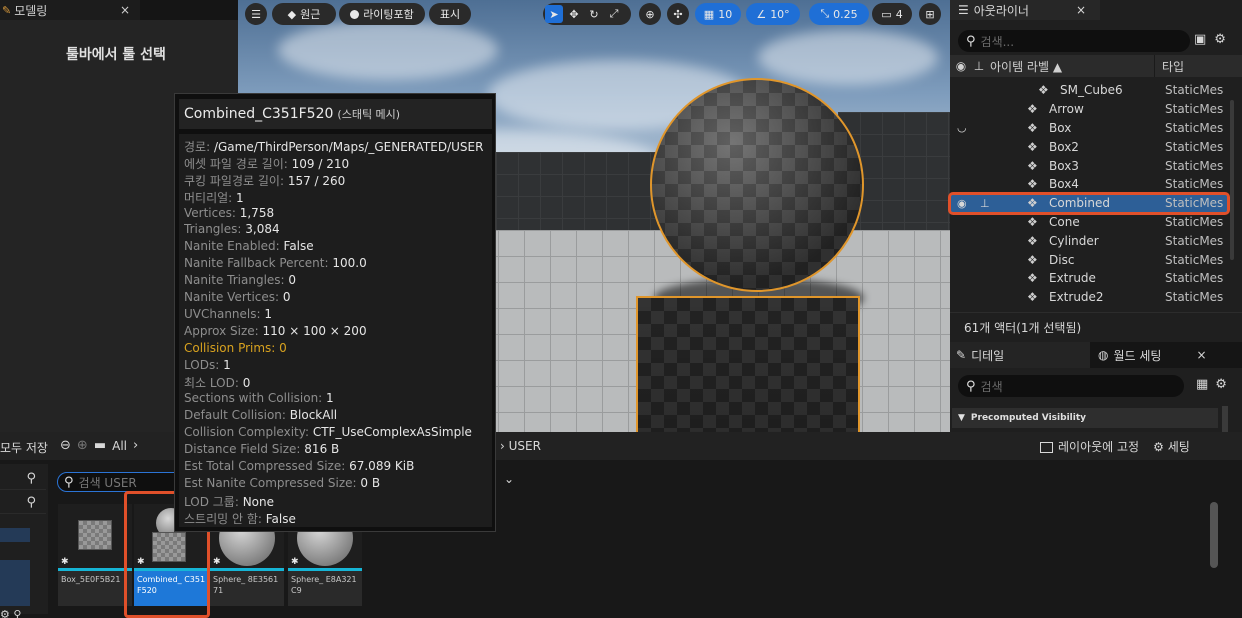  What do you see at coordinates (370, 482) in the screenshot?
I see `property-value: 0 B` at bounding box center [370, 482].